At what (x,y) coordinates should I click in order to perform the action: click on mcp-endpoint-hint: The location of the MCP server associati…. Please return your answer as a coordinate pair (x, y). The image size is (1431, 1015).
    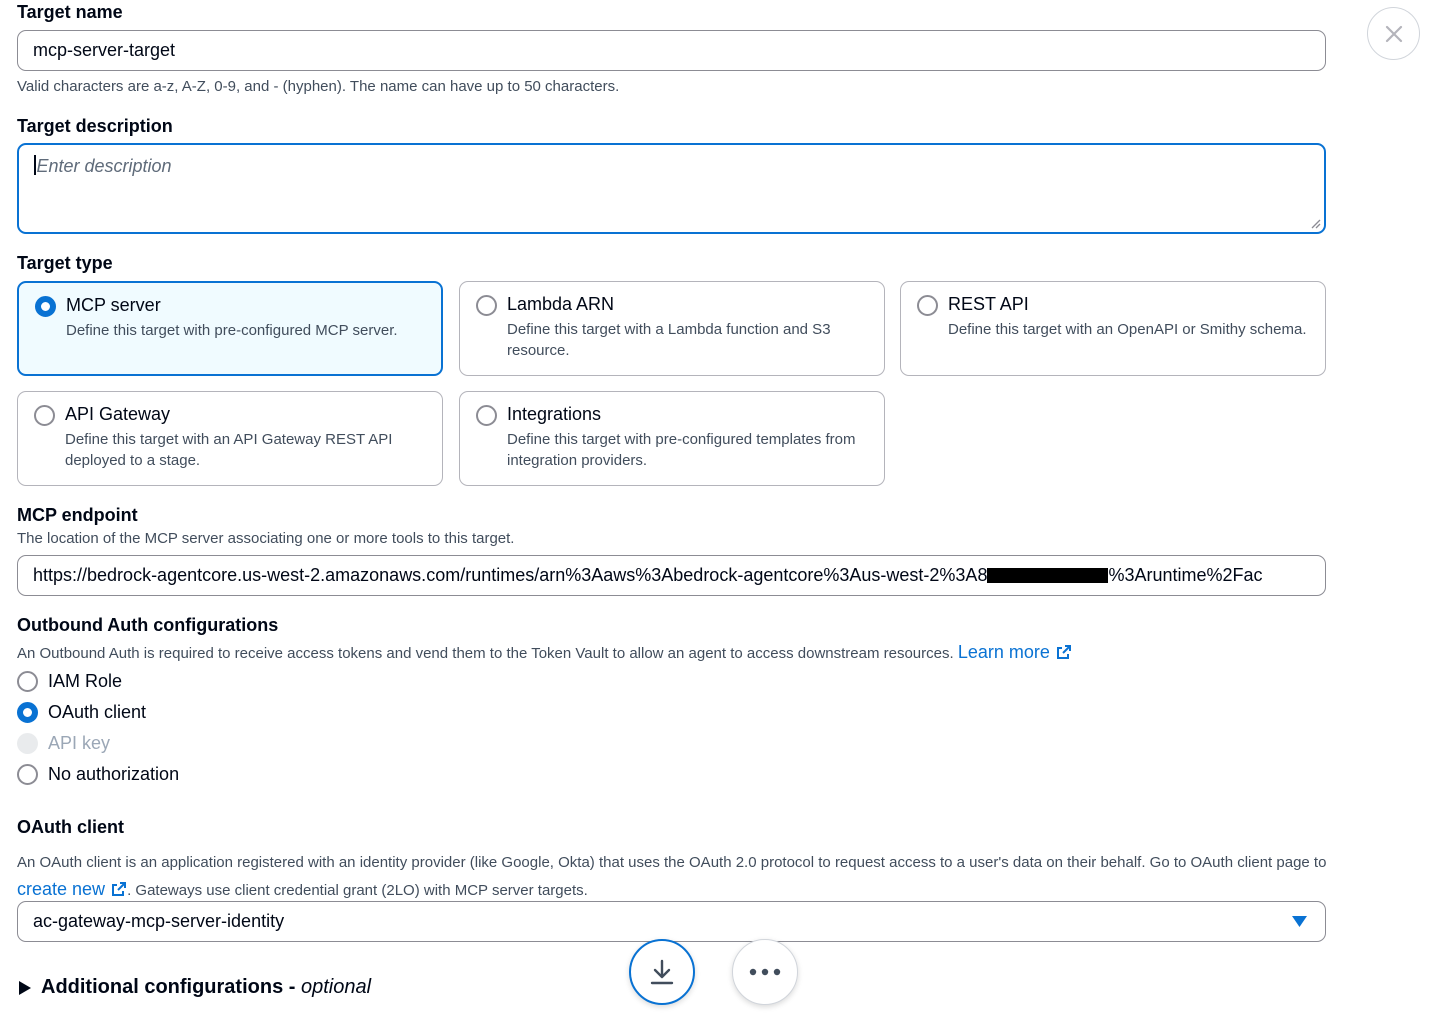
    Looking at the image, I should click on (266, 538).